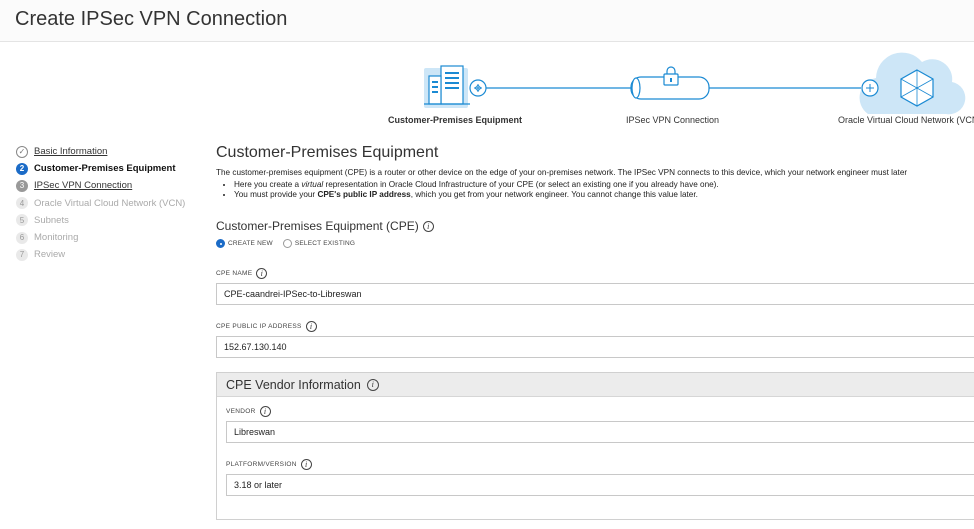  What do you see at coordinates (261, 464) in the screenshot?
I see `field-label-text: PLATFORM/VERSION` at bounding box center [261, 464].